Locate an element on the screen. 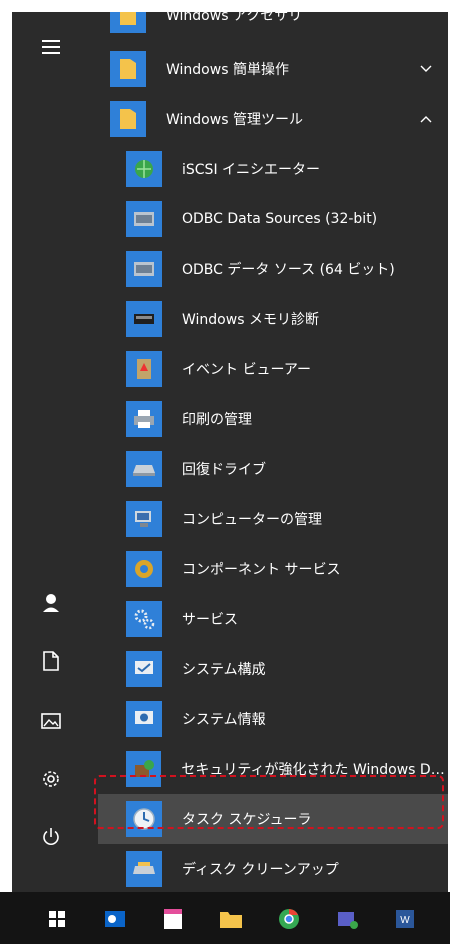 This screenshot has width=450, height=944. app-label: 回復ドライブ is located at coordinates (224, 470).